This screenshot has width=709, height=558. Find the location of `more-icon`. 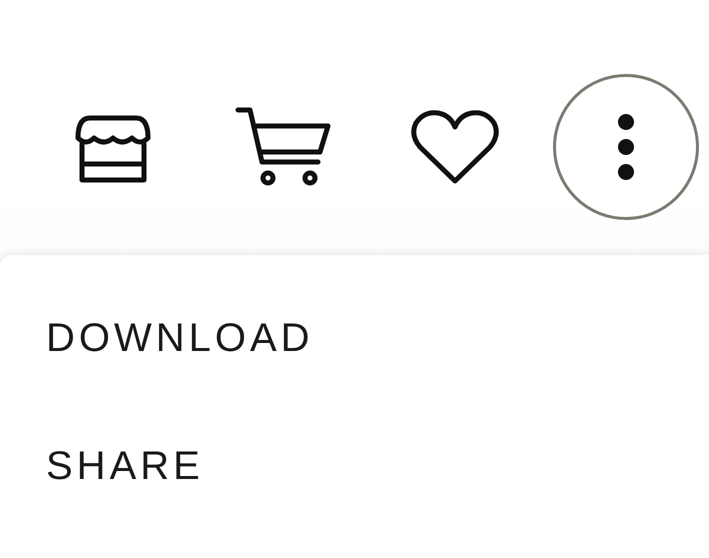

more-icon is located at coordinates (626, 147).